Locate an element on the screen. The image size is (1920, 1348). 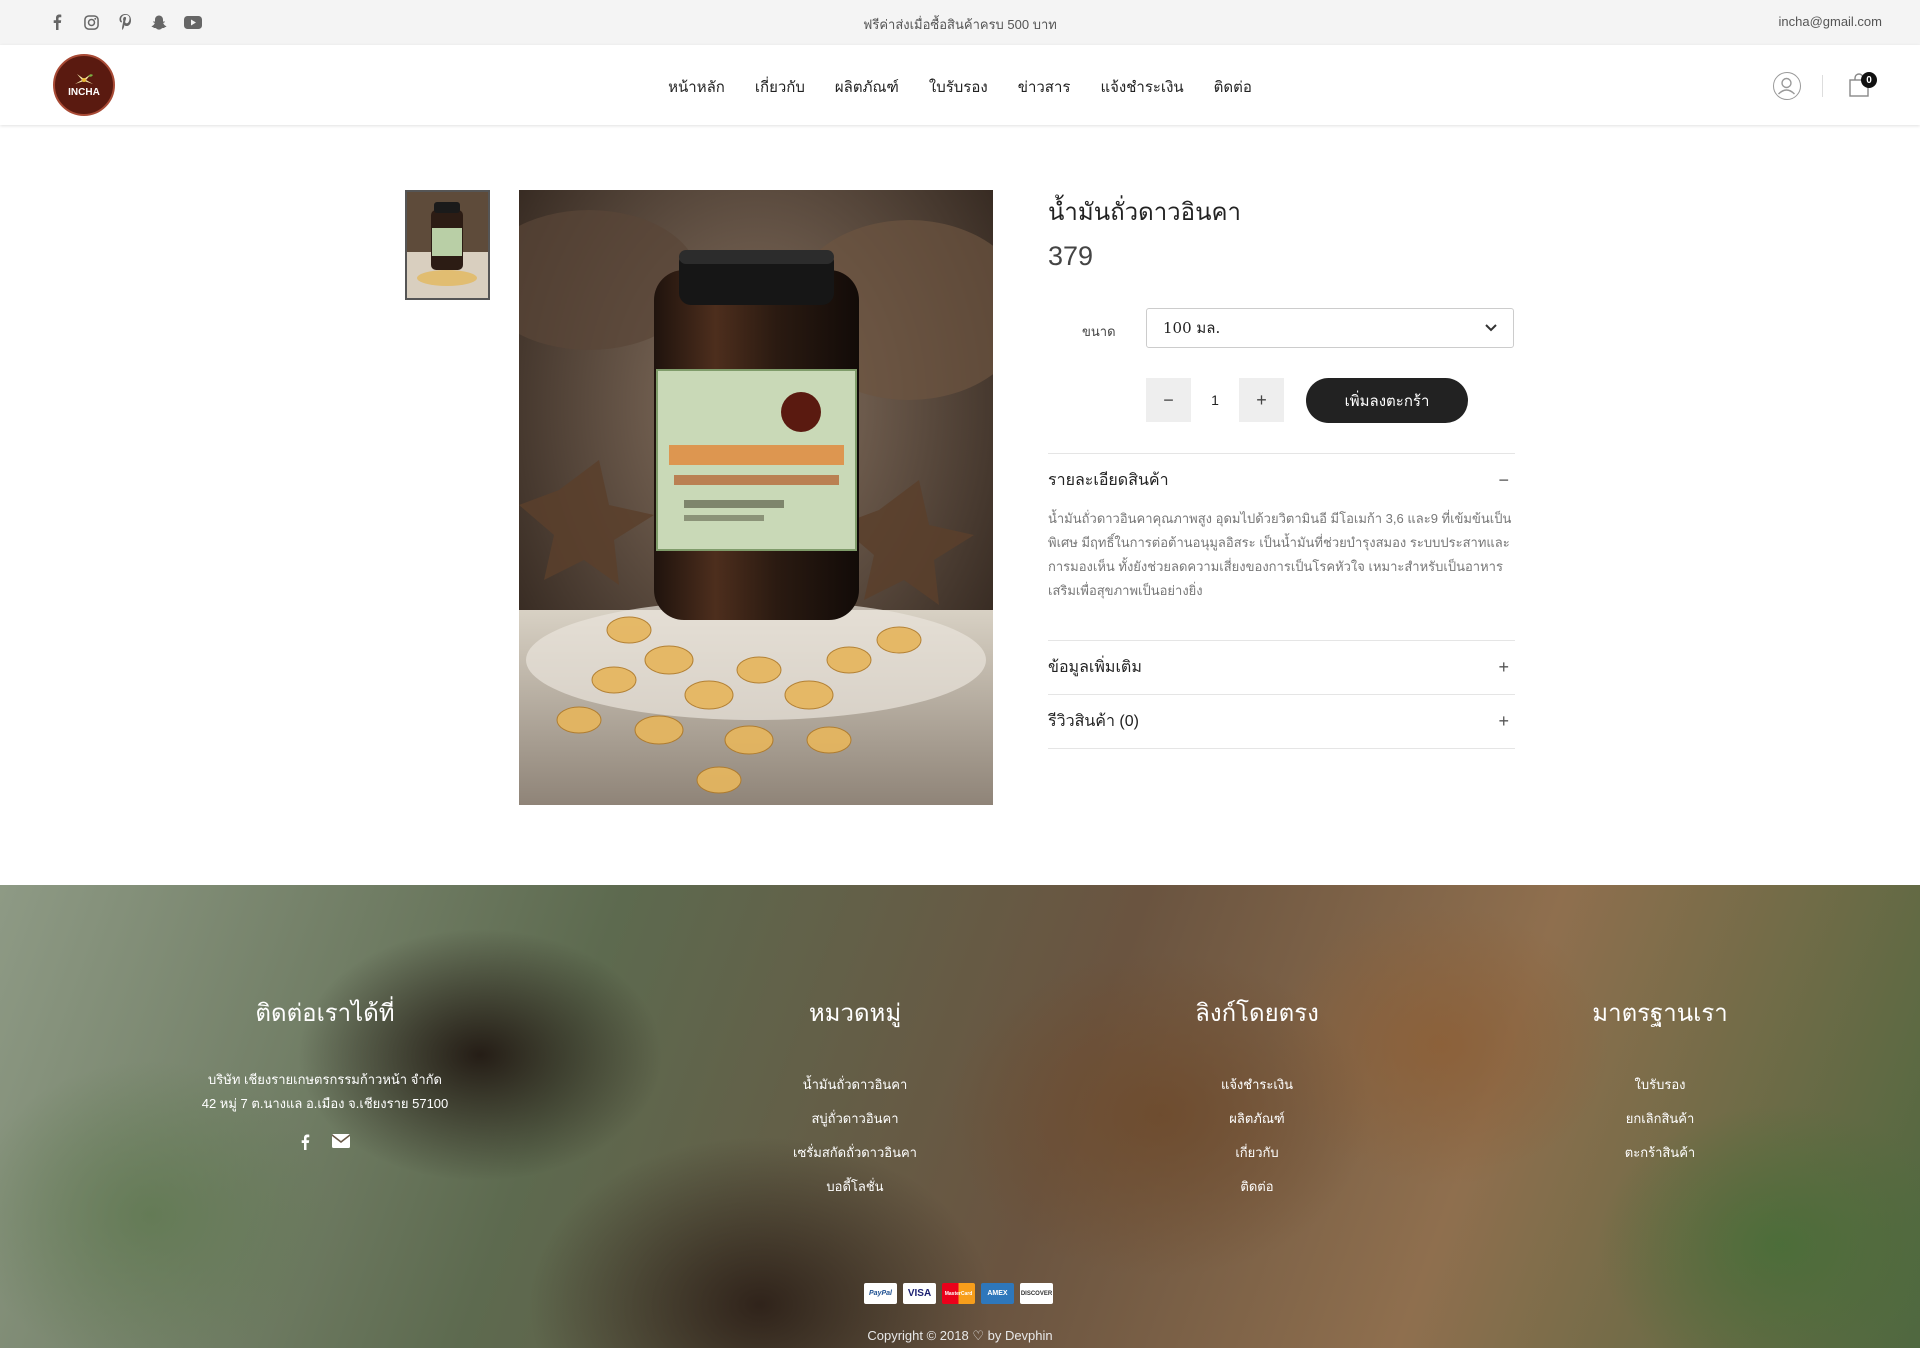
footer-standards-title: มาตรฐานเรา is located at coordinates (1660, 1013).